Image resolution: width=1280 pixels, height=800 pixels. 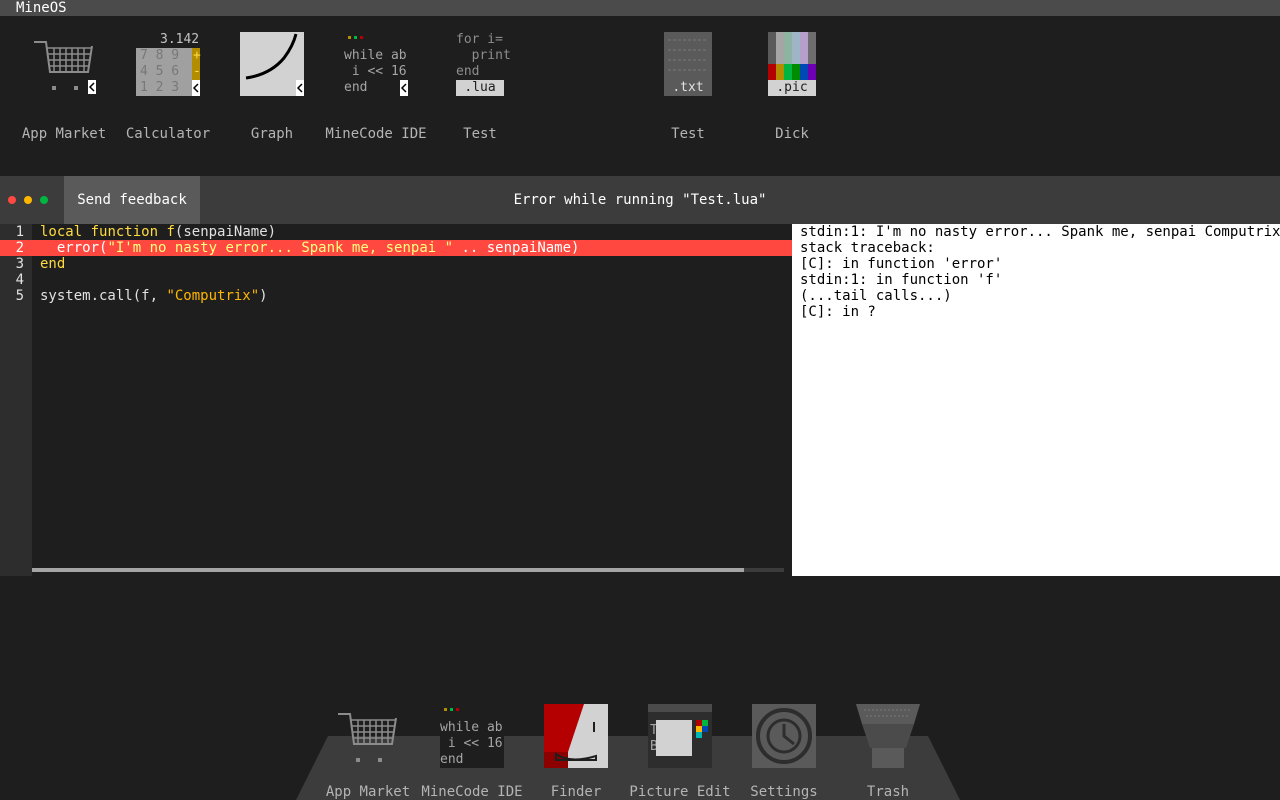 I want to click on traceback-line: [C]: in ?, so click(x=838, y=312).